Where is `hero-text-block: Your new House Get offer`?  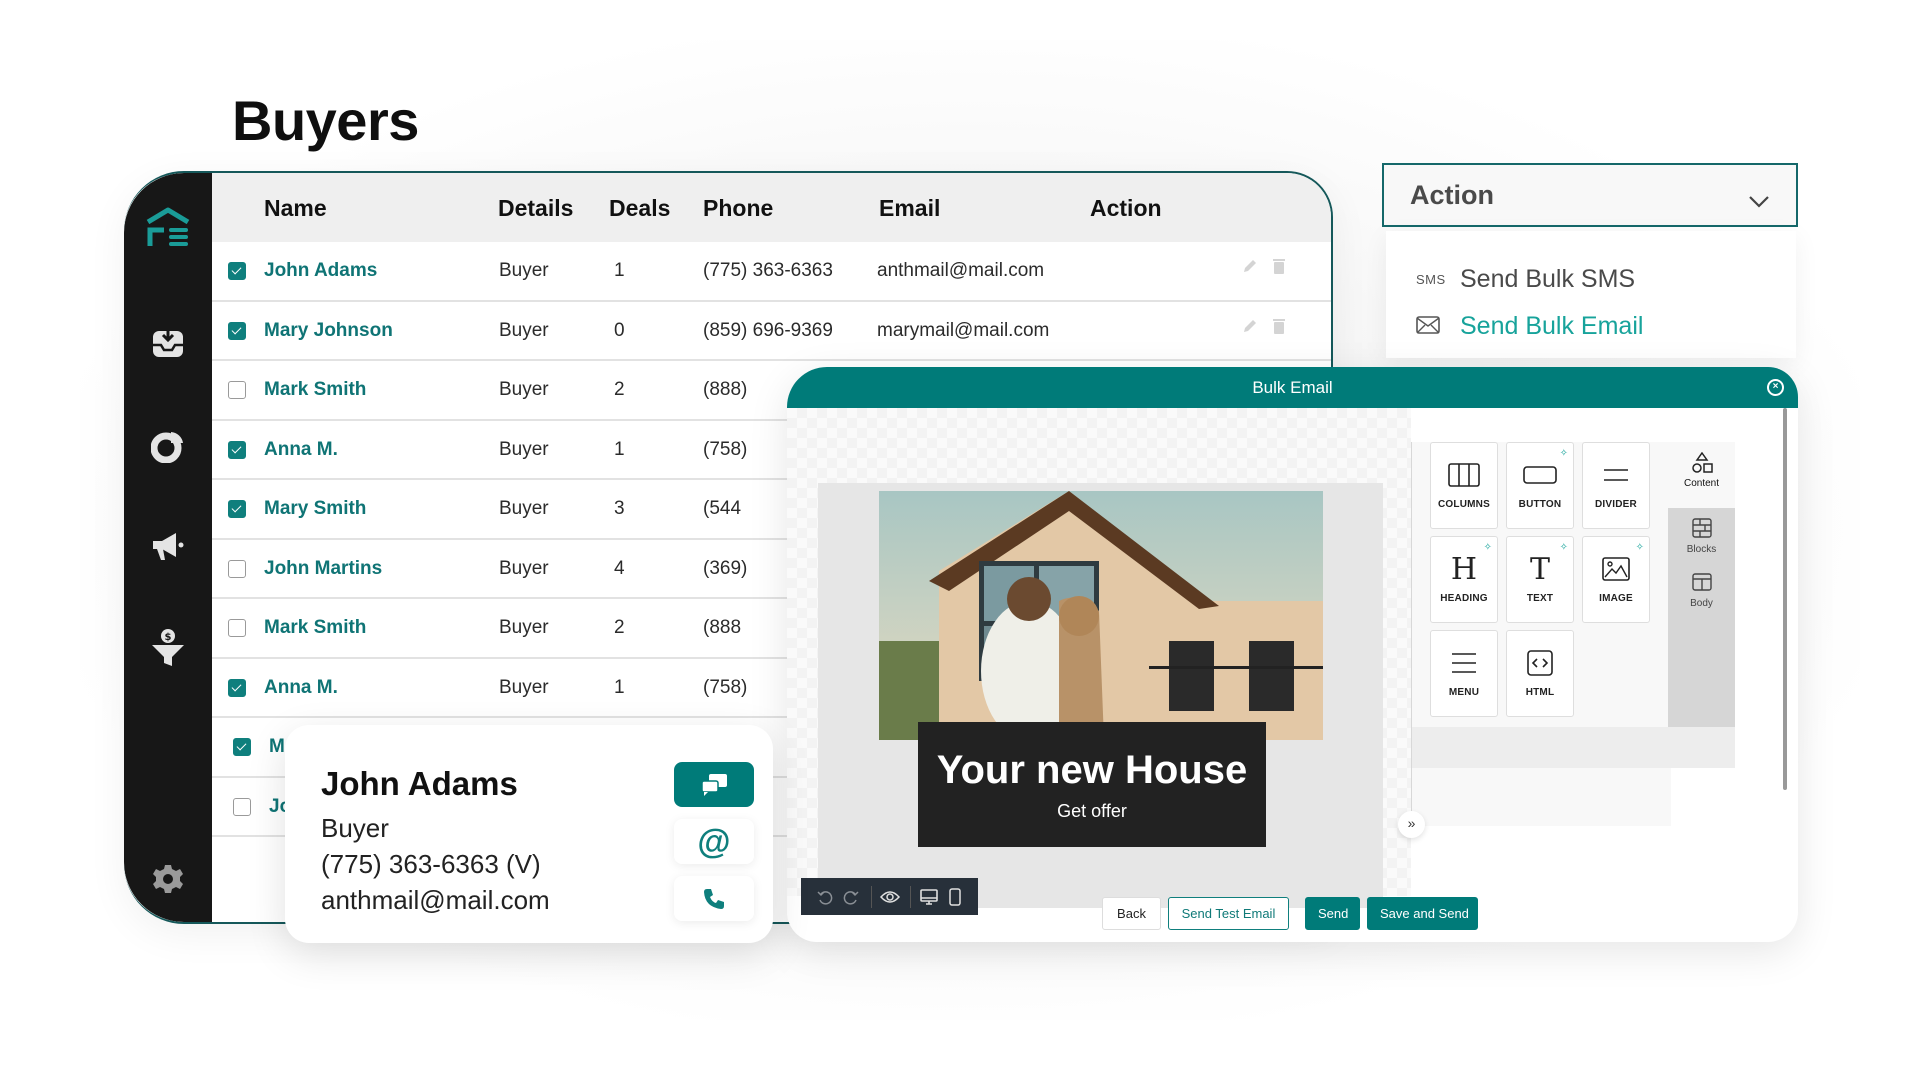
hero-text-block: Your new House Get offer is located at coordinates (1092, 784).